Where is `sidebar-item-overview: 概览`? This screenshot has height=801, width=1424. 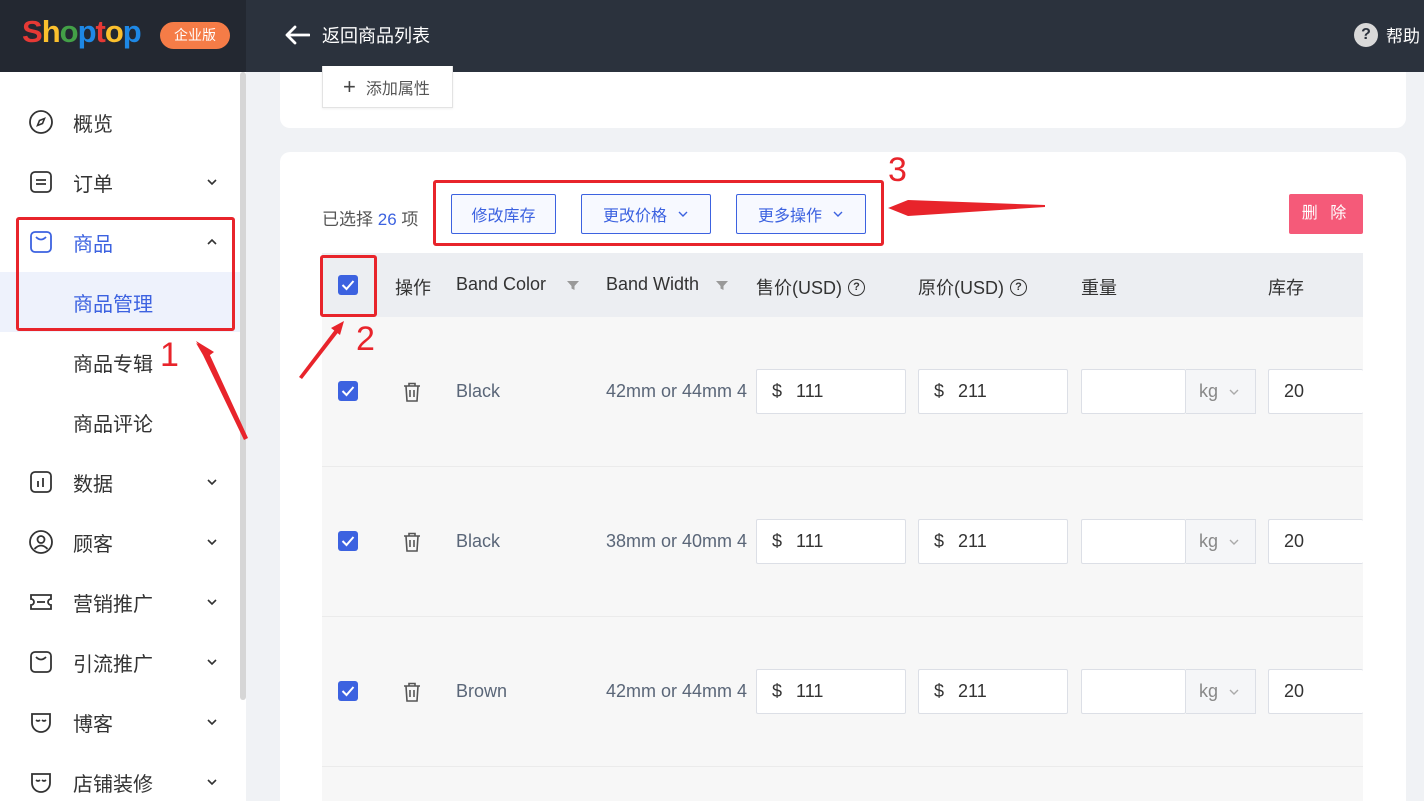 sidebar-item-overview: 概览 is located at coordinates (120, 122).